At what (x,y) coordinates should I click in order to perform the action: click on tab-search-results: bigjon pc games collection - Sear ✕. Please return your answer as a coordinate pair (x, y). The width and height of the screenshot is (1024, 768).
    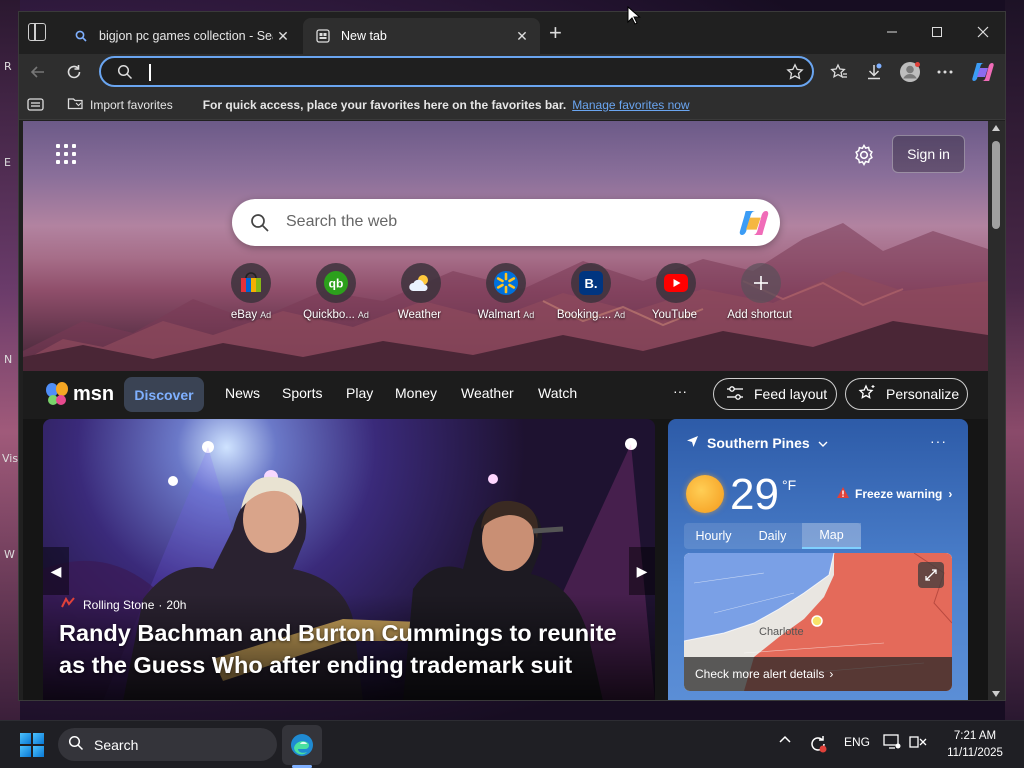
    Looking at the image, I should click on (181, 36).